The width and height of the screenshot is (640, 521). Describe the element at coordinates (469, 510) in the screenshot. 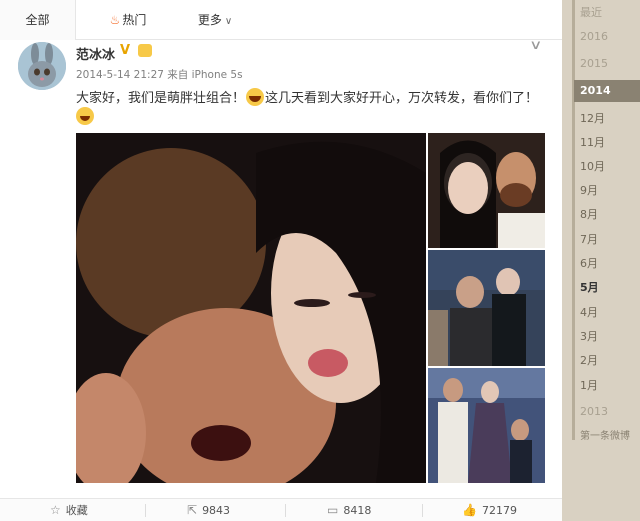

I see `thumbs-up-icon: 👍` at that location.